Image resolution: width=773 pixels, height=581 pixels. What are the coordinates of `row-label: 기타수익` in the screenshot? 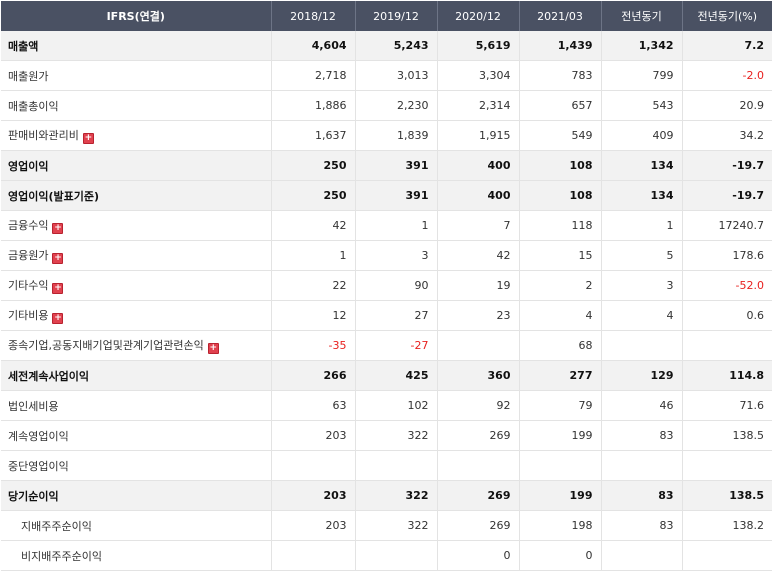 It's located at (28, 285).